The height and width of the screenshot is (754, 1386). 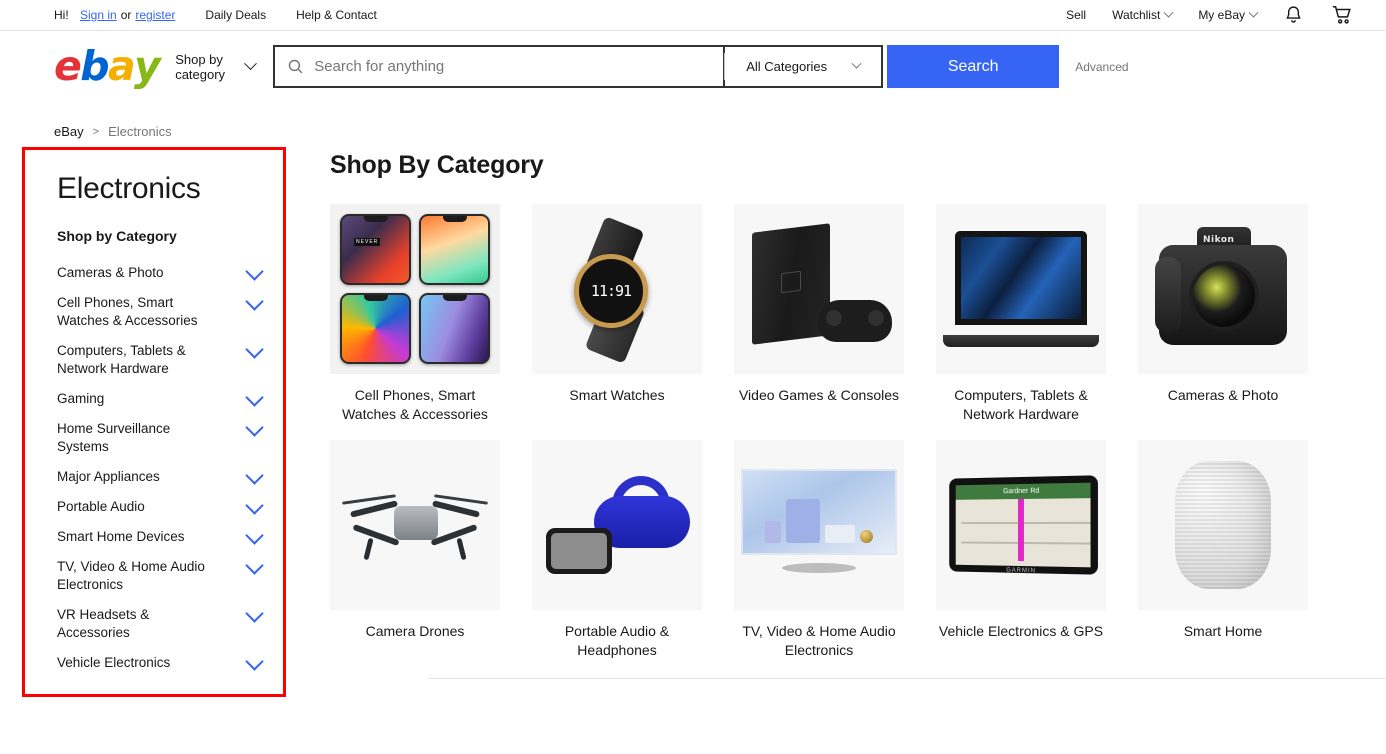 What do you see at coordinates (103, 623) in the screenshot?
I see `sidebar-item-label: VR Headsets & Accessories` at bounding box center [103, 623].